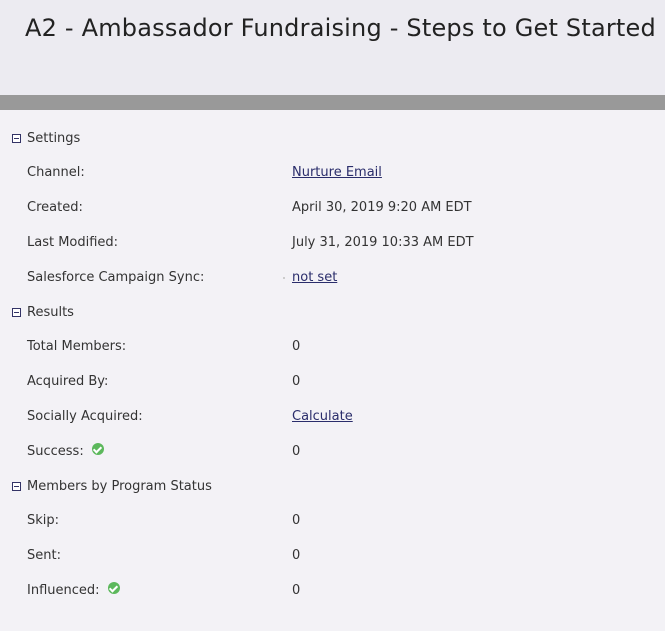 The image size is (665, 631). I want to click on row-acquired-by: Acquired By: 0, so click(337, 382).